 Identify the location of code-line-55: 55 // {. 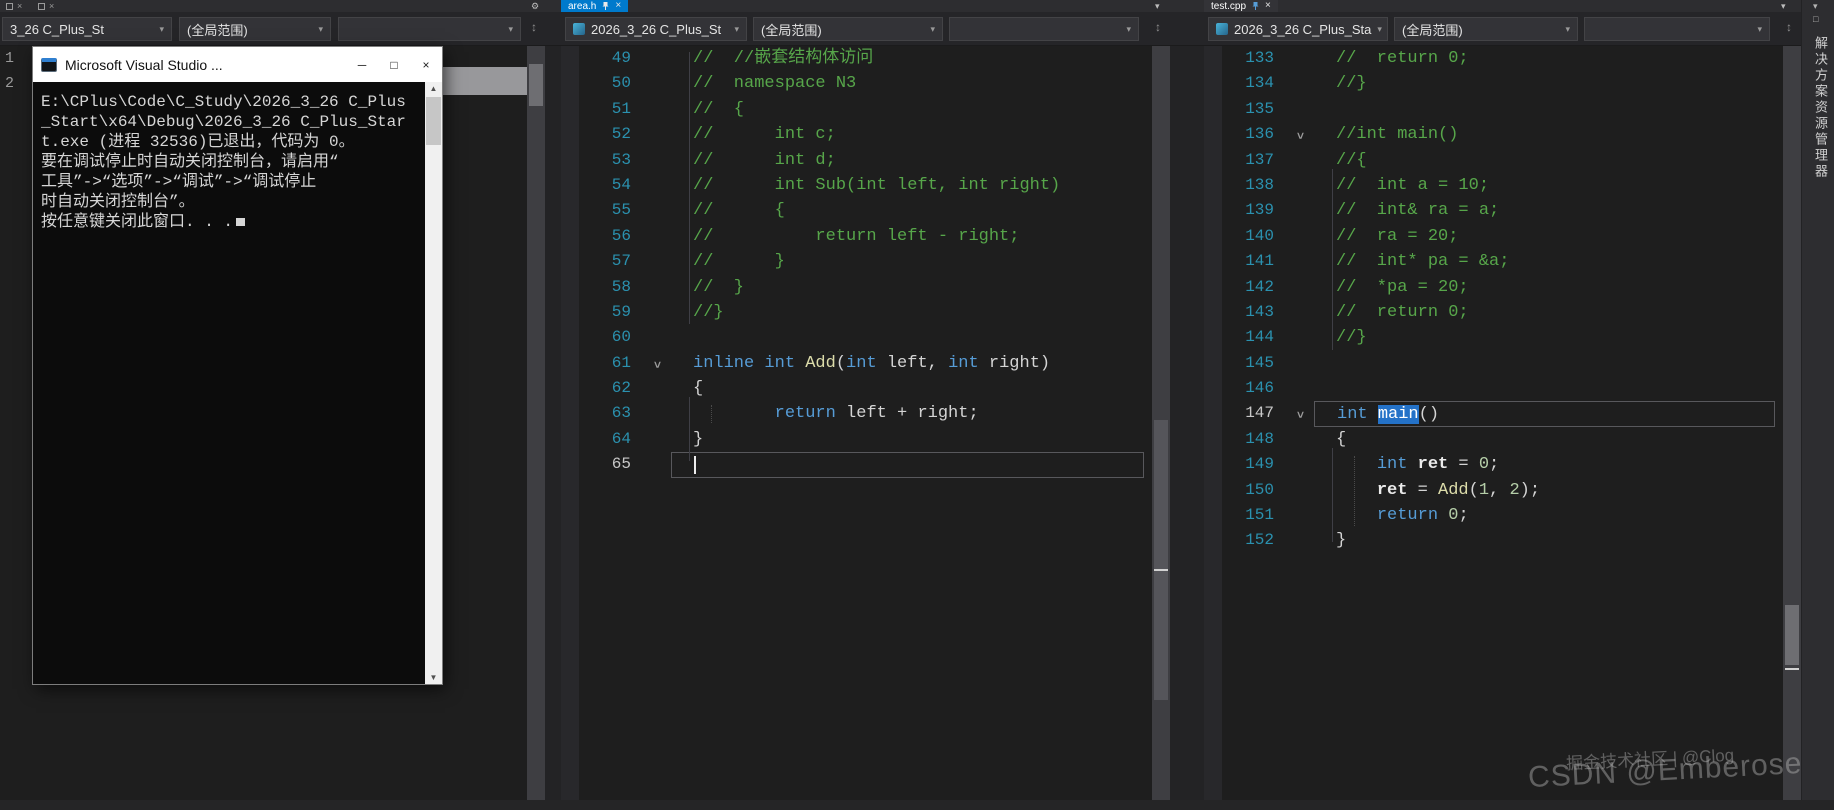
(856, 210).